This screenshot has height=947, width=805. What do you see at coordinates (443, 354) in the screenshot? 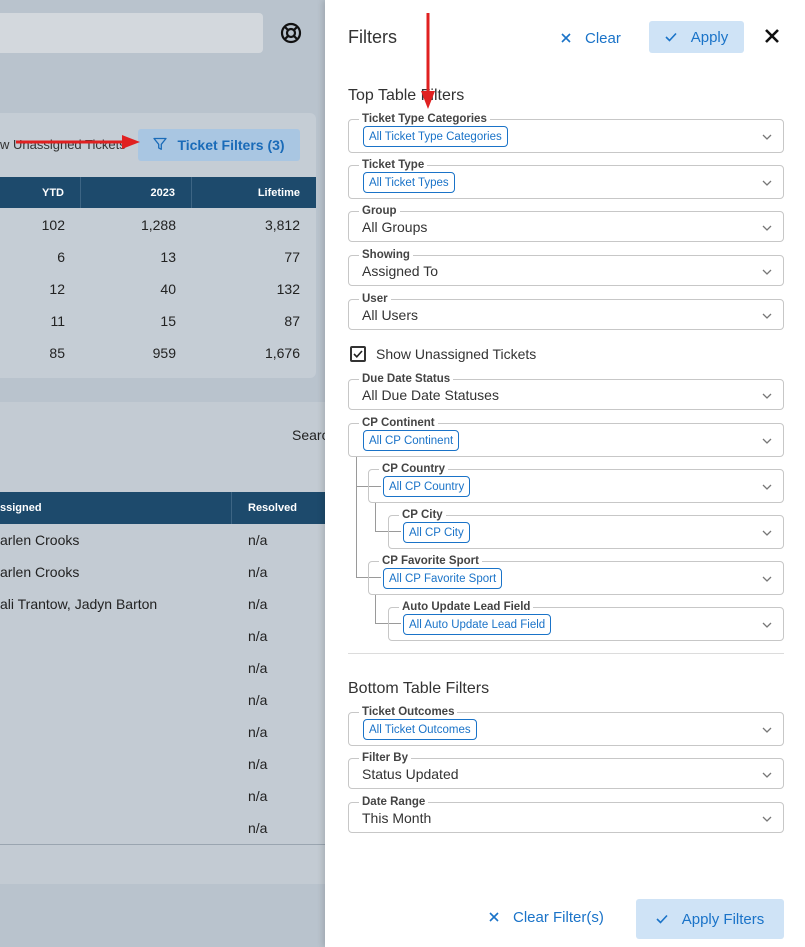
I see `show-unassigned-checkbox: Show Unassigned Tickets` at bounding box center [443, 354].